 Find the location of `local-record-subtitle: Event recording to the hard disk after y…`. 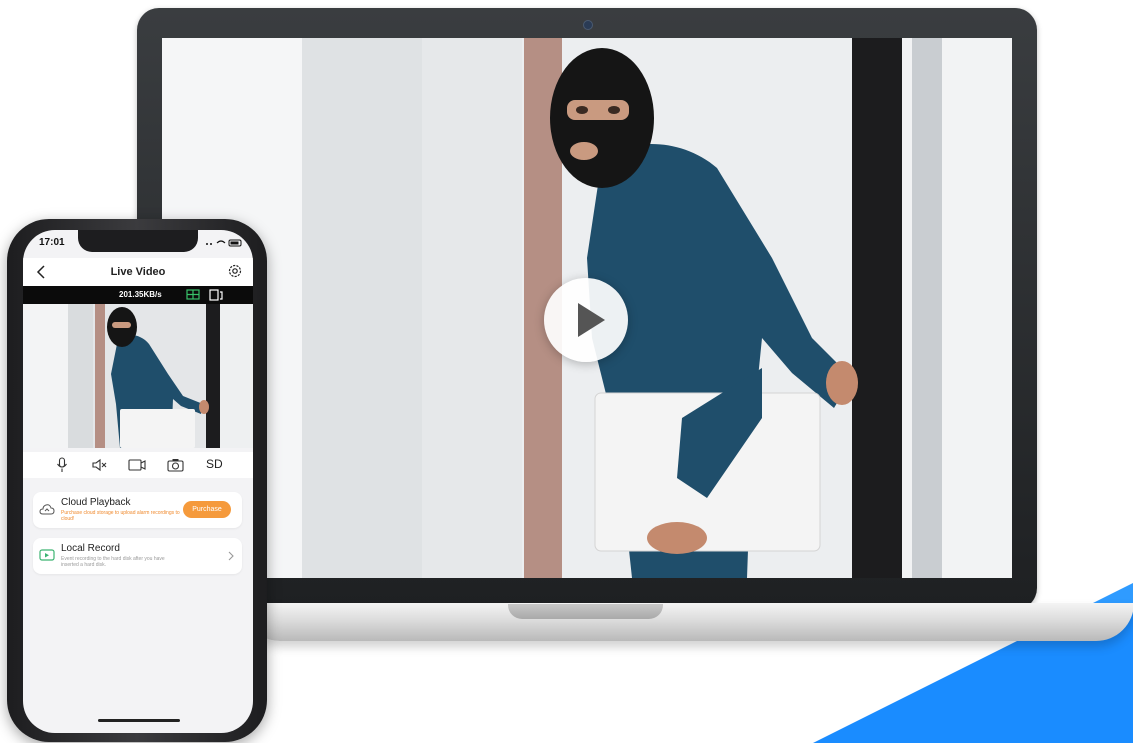

local-record-subtitle: Event recording to the hard disk after y… is located at coordinates (113, 562).